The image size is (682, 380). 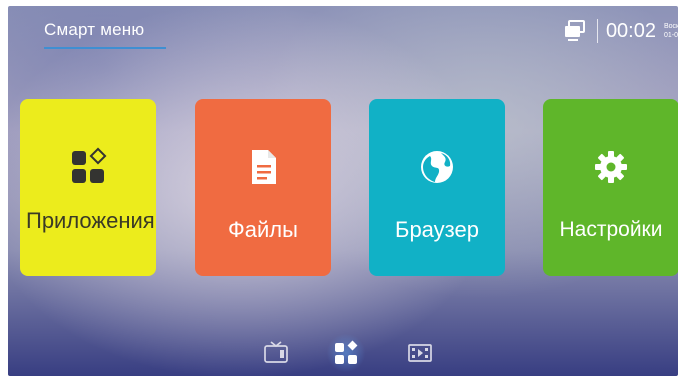 I want to click on tile-label-applications: Приложения, so click(x=90, y=220).